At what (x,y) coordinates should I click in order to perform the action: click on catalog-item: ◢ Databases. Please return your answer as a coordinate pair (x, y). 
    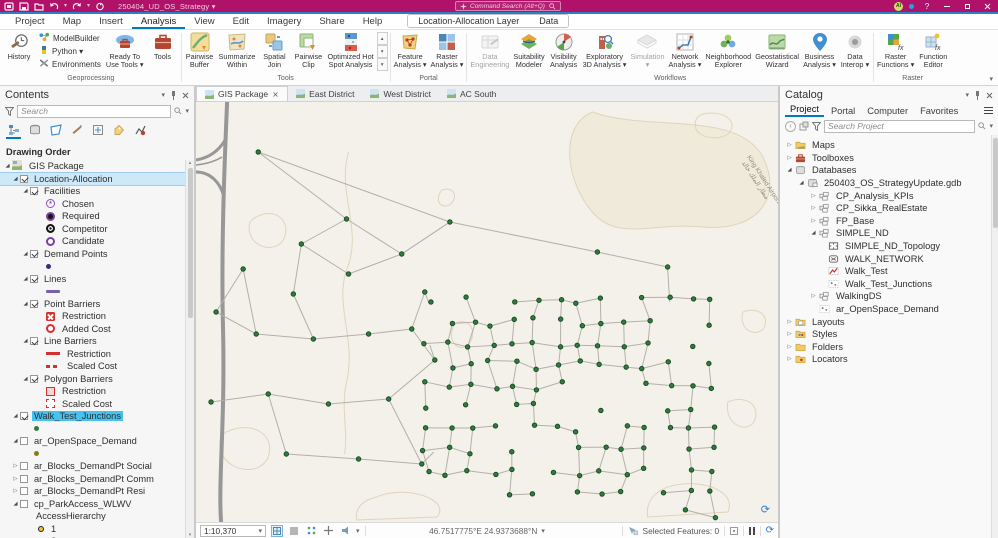
    Looking at the image, I should click on (885, 170).